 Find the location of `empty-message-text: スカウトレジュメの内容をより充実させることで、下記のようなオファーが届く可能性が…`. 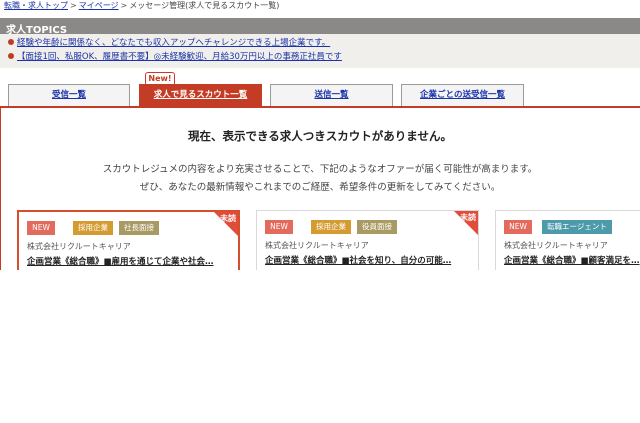

empty-message-text: スカウトレジュメの内容をより充実させることで、下記のようなオファーが届く可能性が… is located at coordinates (320, 169).